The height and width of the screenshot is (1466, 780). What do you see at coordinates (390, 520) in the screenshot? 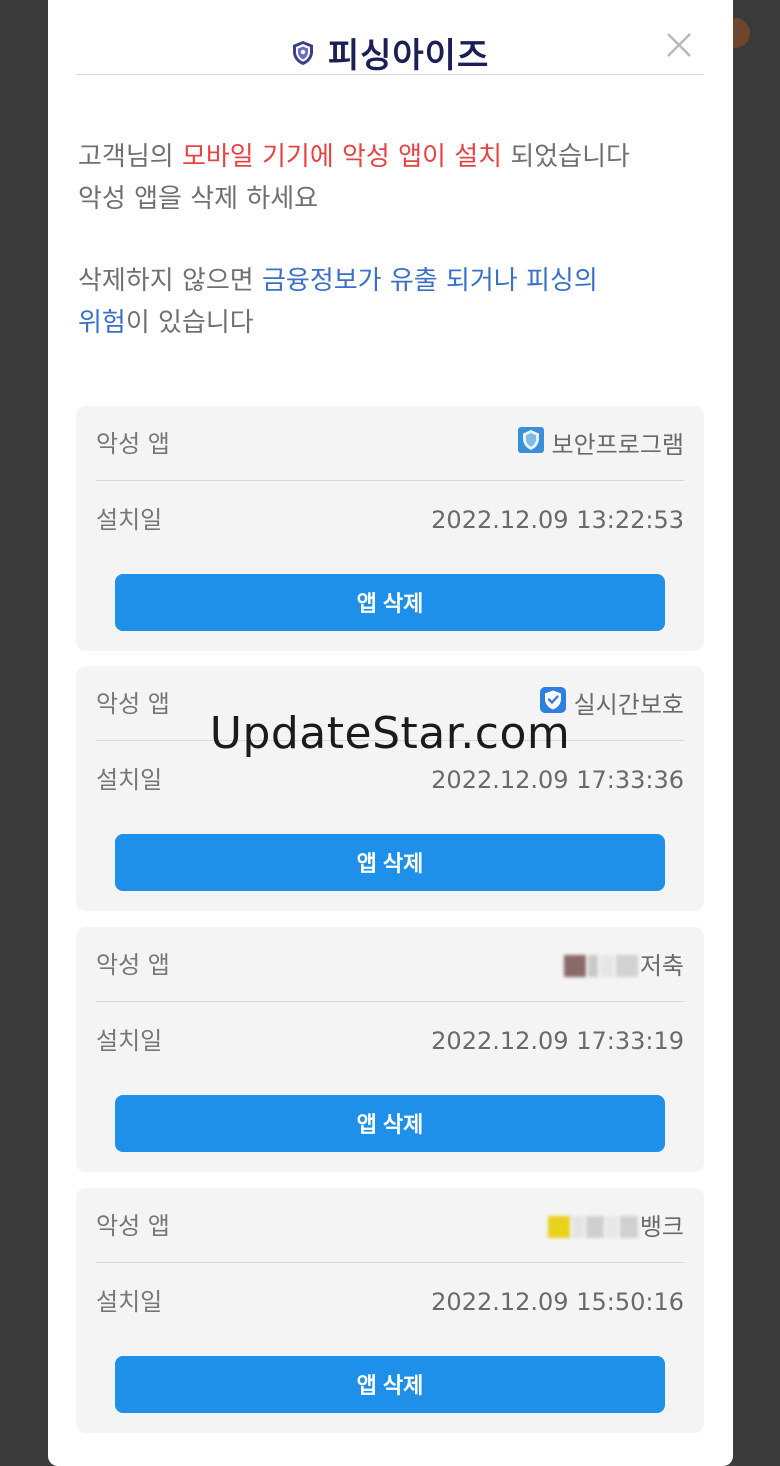
I see `install-date-row: 설치일 2022.12.09 13:22:53` at bounding box center [390, 520].